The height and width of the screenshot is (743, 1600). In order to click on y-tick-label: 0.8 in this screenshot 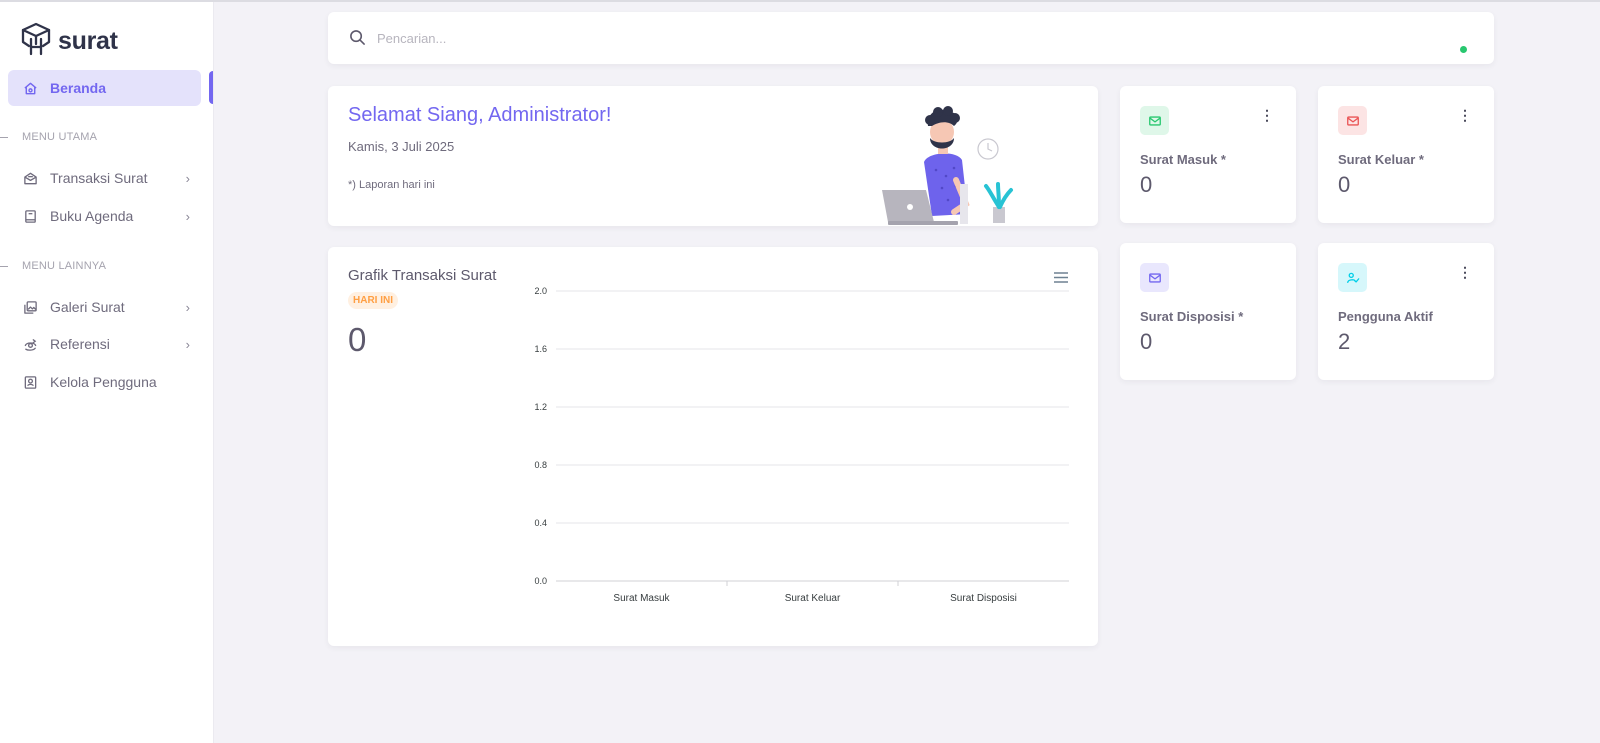, I will do `click(540, 465)`.